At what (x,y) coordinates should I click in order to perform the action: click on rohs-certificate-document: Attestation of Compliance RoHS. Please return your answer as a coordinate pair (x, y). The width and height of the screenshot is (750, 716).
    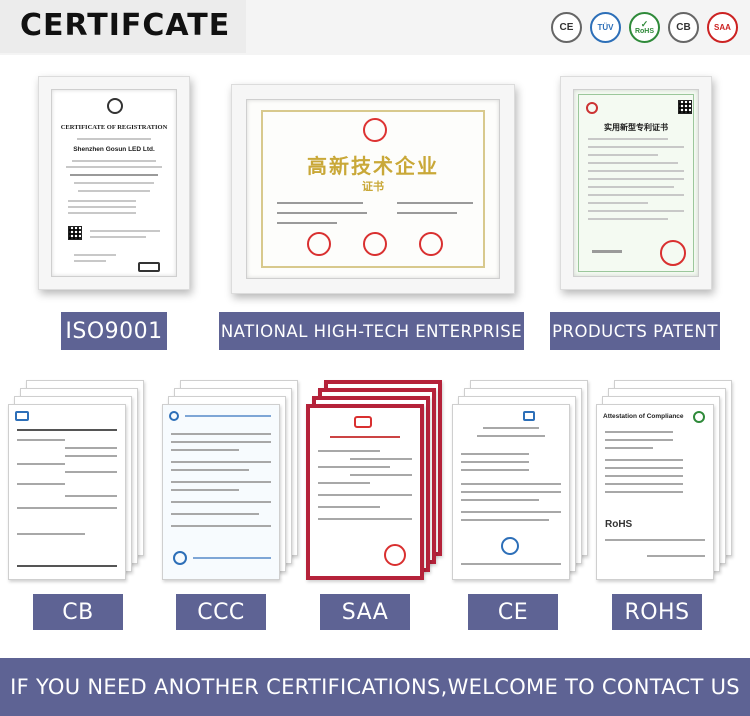
    Looking at the image, I should click on (655, 492).